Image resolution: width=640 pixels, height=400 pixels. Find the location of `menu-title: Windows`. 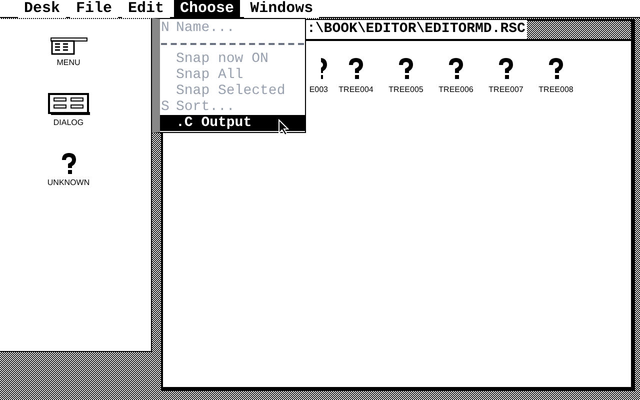

menu-title: Windows is located at coordinates (282, 9).